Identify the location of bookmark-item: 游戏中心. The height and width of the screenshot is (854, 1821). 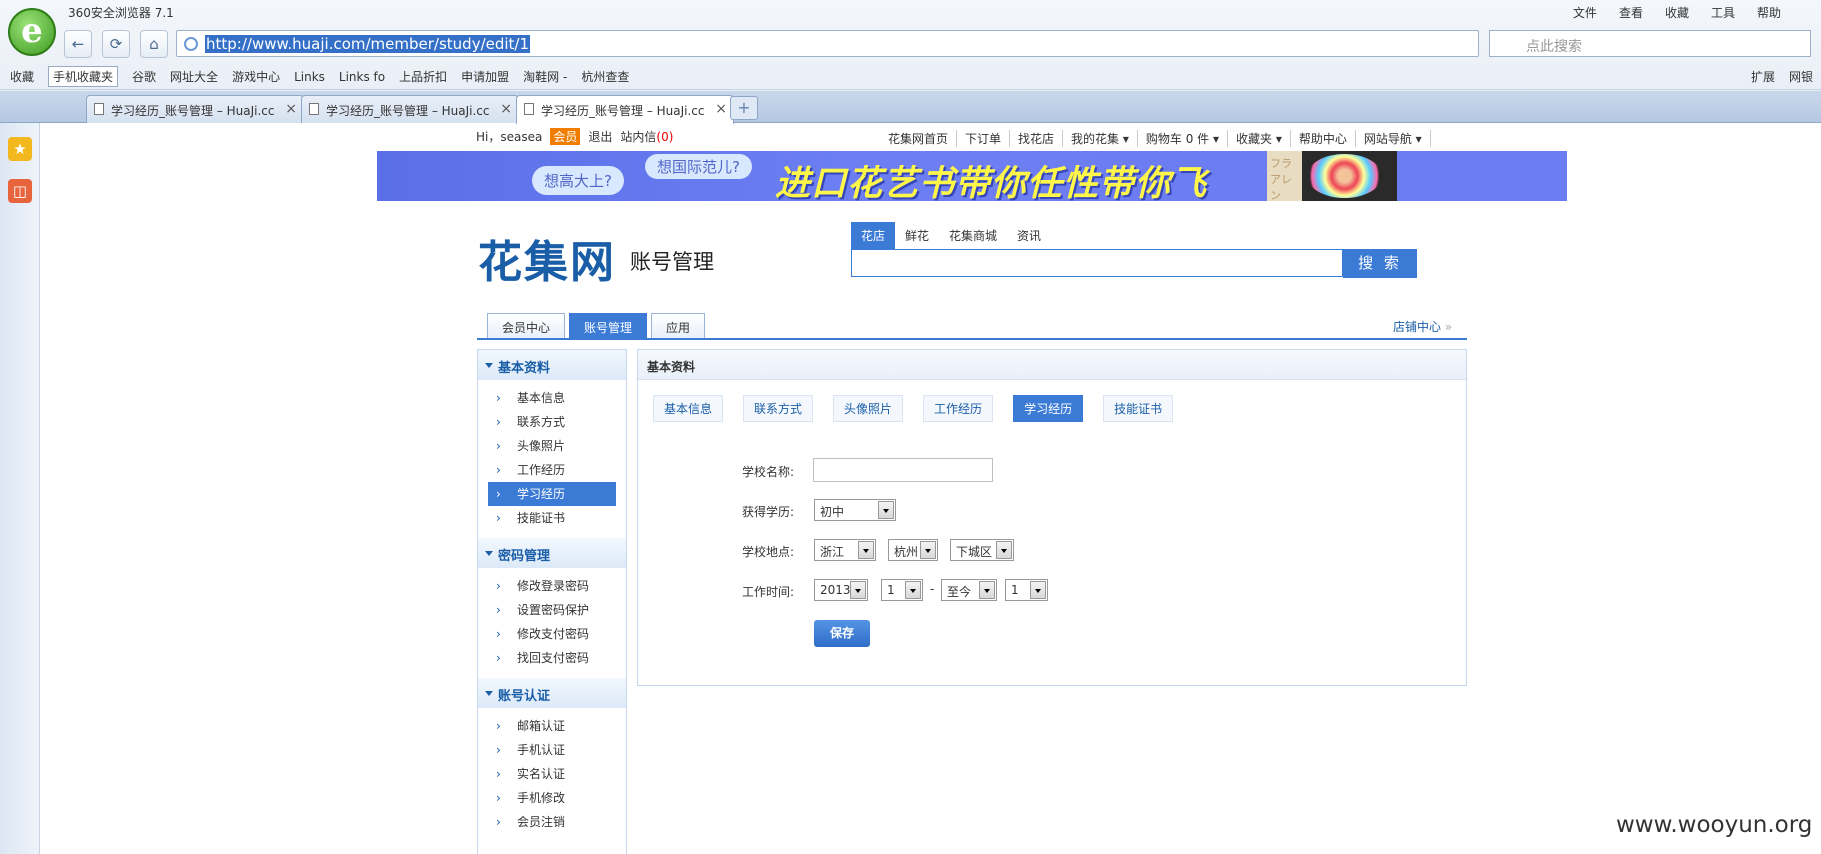
(256, 76).